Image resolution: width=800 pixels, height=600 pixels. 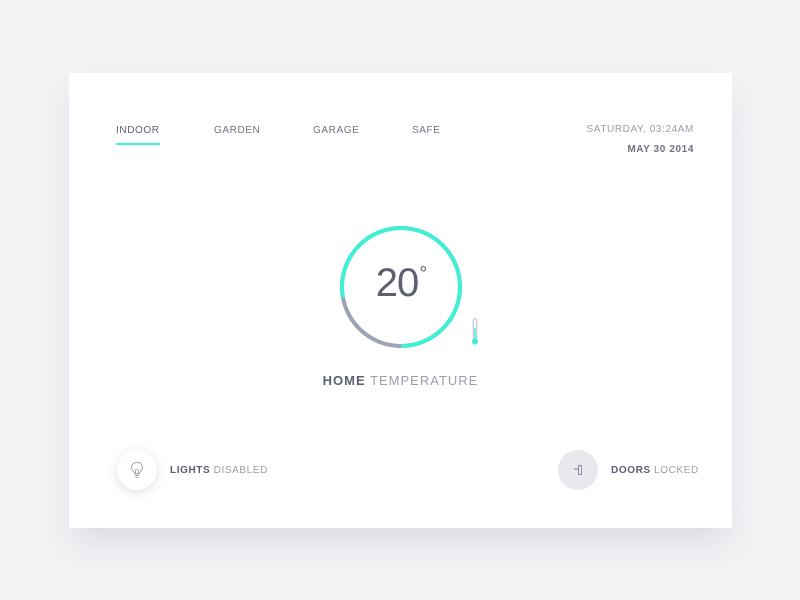 I want to click on temperature-dial: 20°, so click(x=401, y=287).